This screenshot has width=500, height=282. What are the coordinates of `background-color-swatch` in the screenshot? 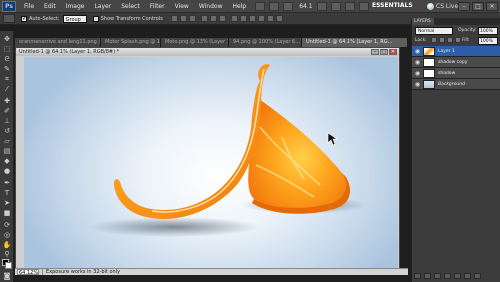 It's located at (8, 265).